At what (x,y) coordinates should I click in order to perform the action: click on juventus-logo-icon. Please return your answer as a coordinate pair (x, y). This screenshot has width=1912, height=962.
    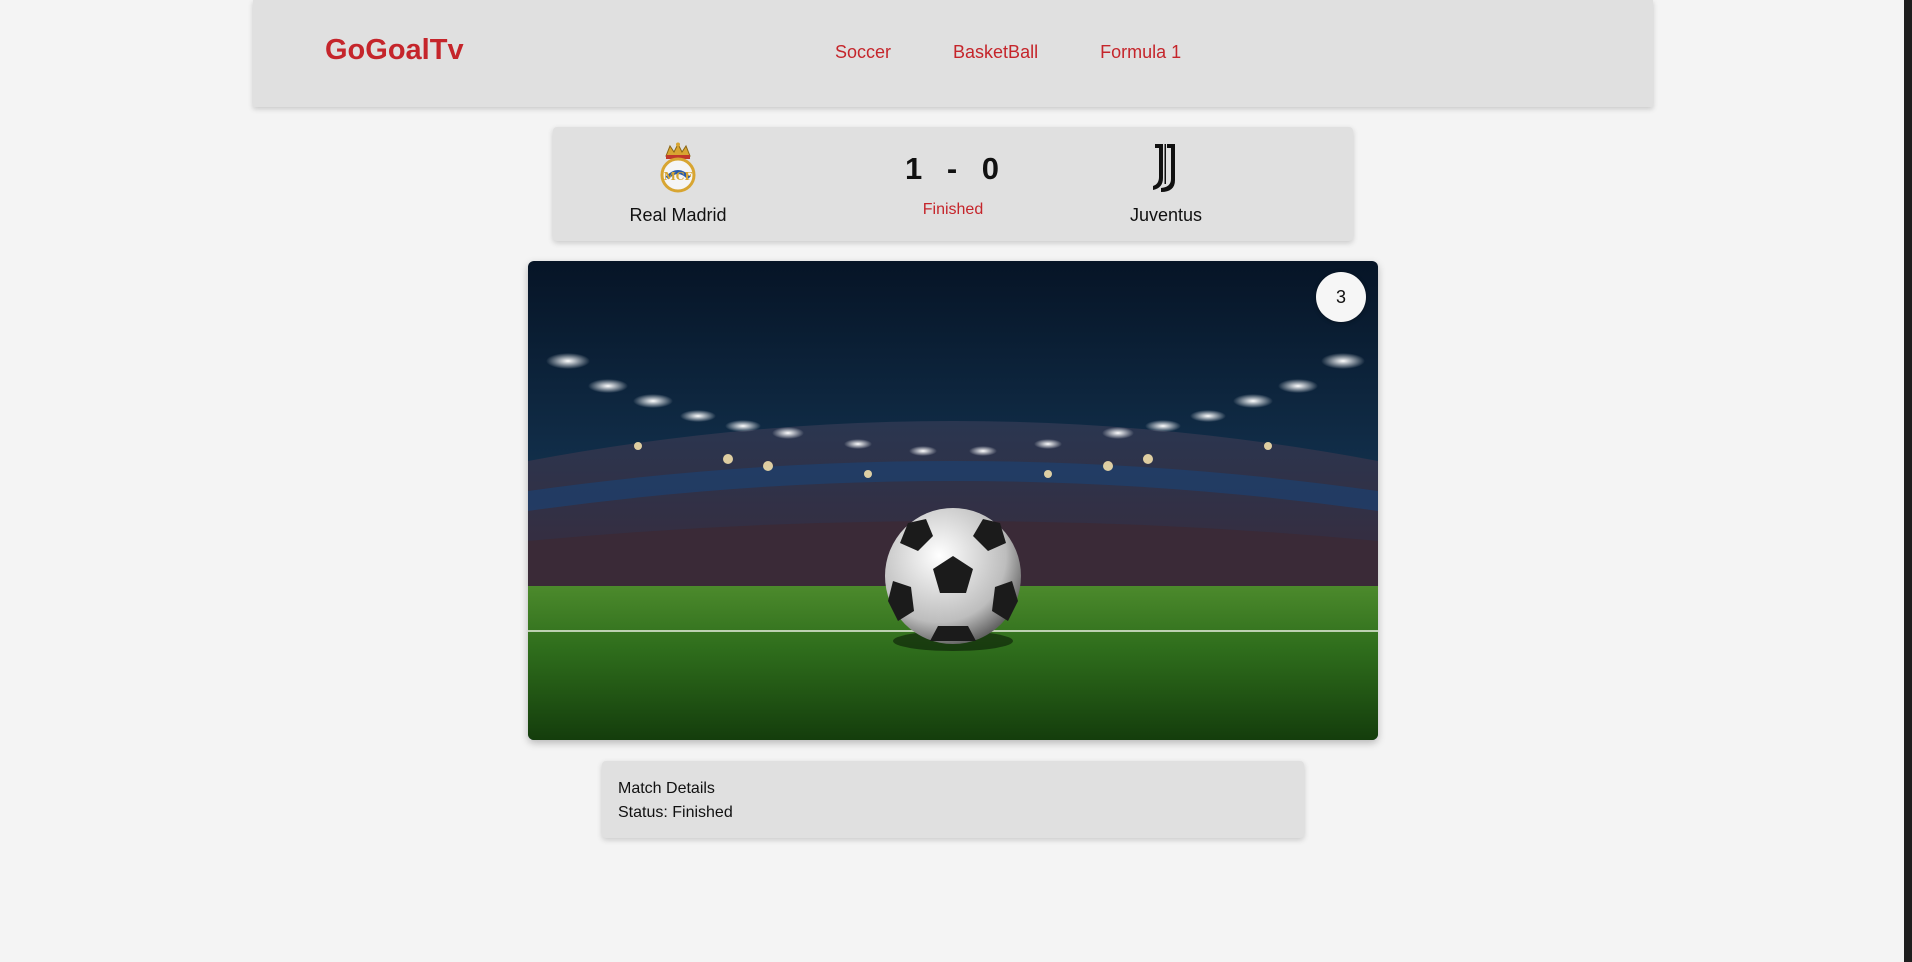
    Looking at the image, I should click on (1166, 168).